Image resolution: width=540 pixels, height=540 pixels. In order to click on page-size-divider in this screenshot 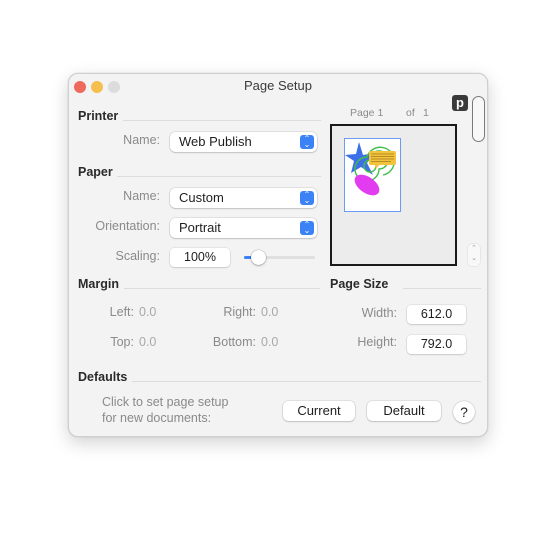, I will do `click(442, 288)`.